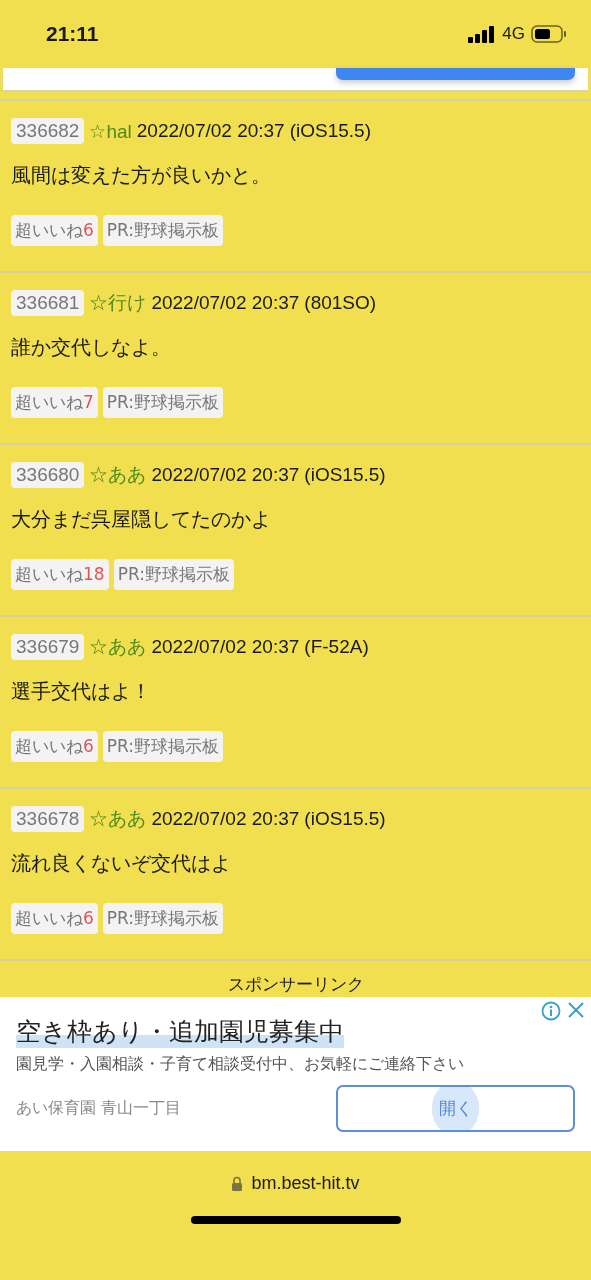  I want to click on like-button: 超いいね18, so click(60, 574).